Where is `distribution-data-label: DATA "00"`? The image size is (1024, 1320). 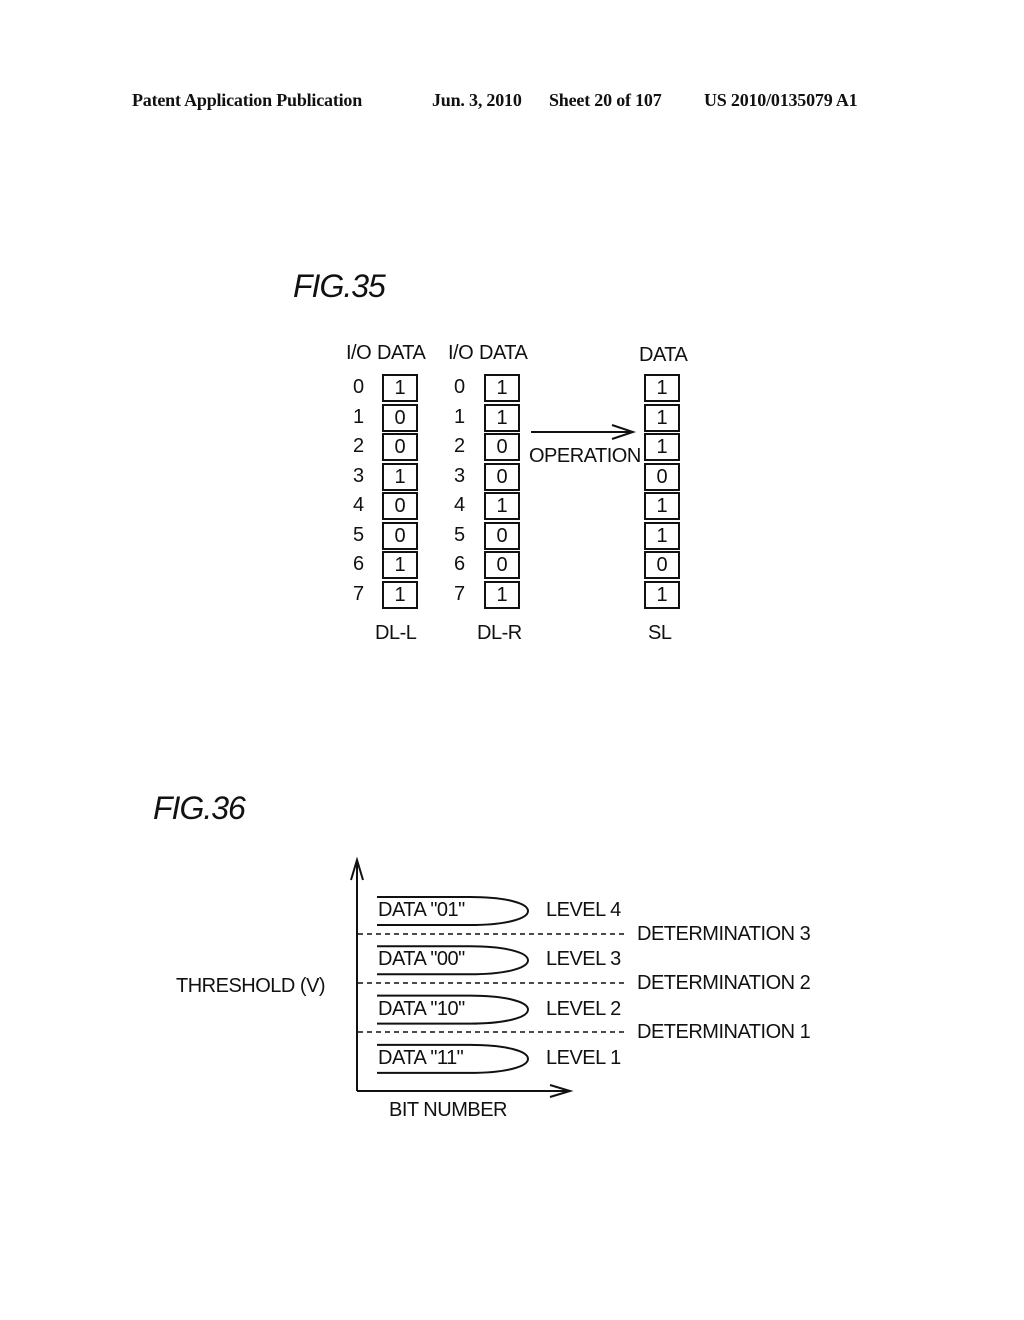 distribution-data-label: DATA "00" is located at coordinates (421, 959).